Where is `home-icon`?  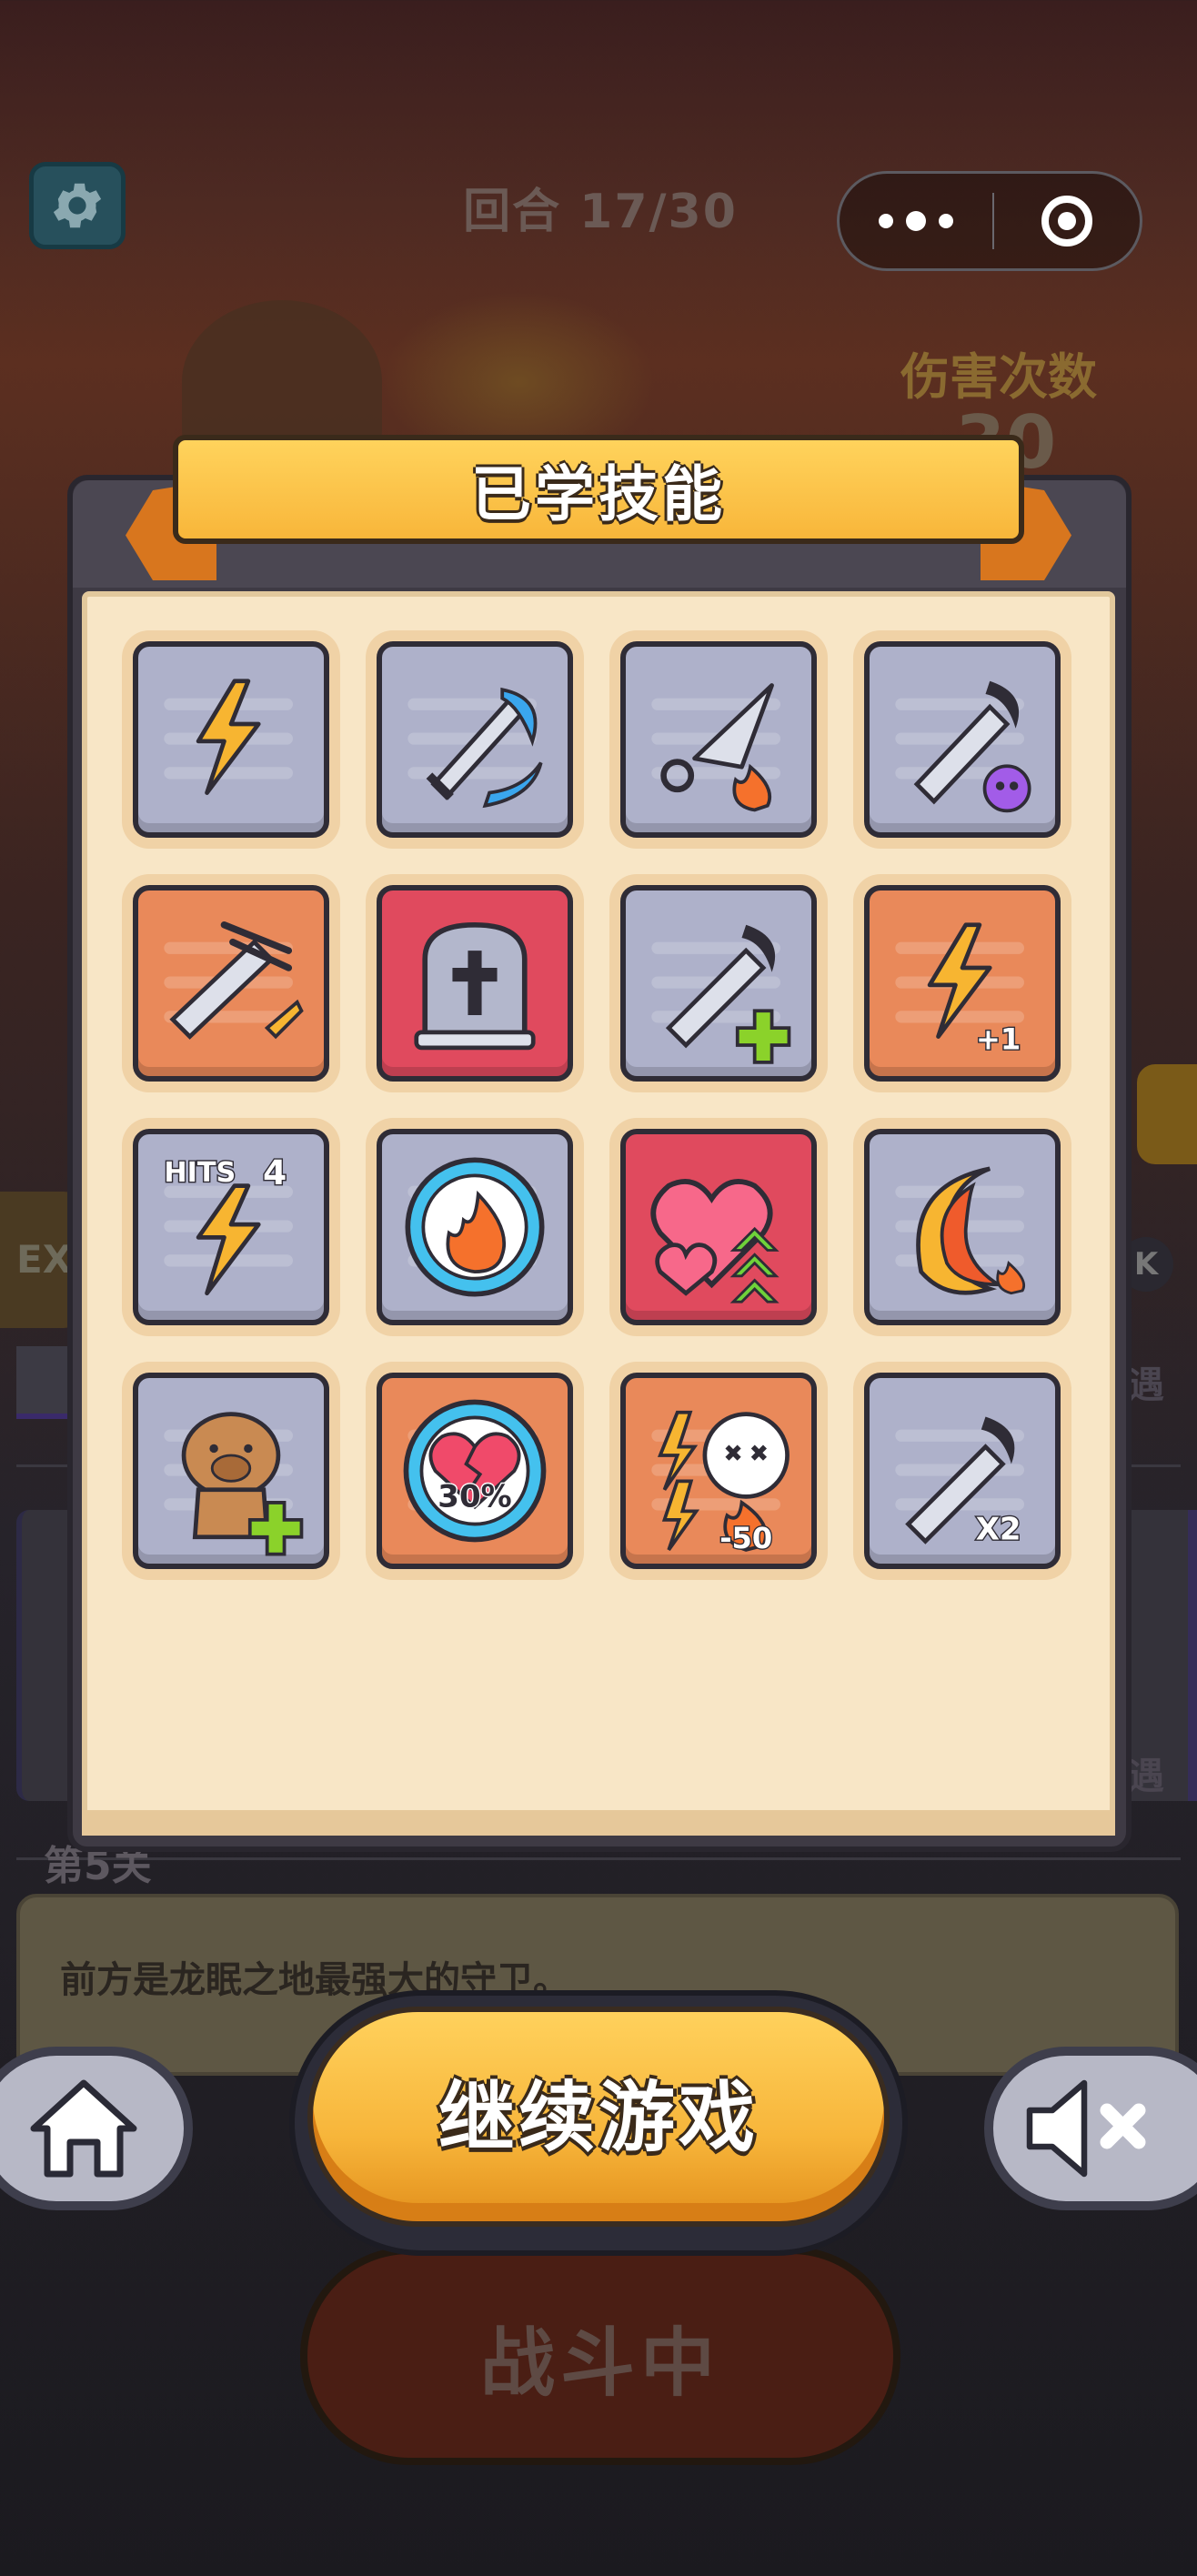 home-icon is located at coordinates (83, 2128).